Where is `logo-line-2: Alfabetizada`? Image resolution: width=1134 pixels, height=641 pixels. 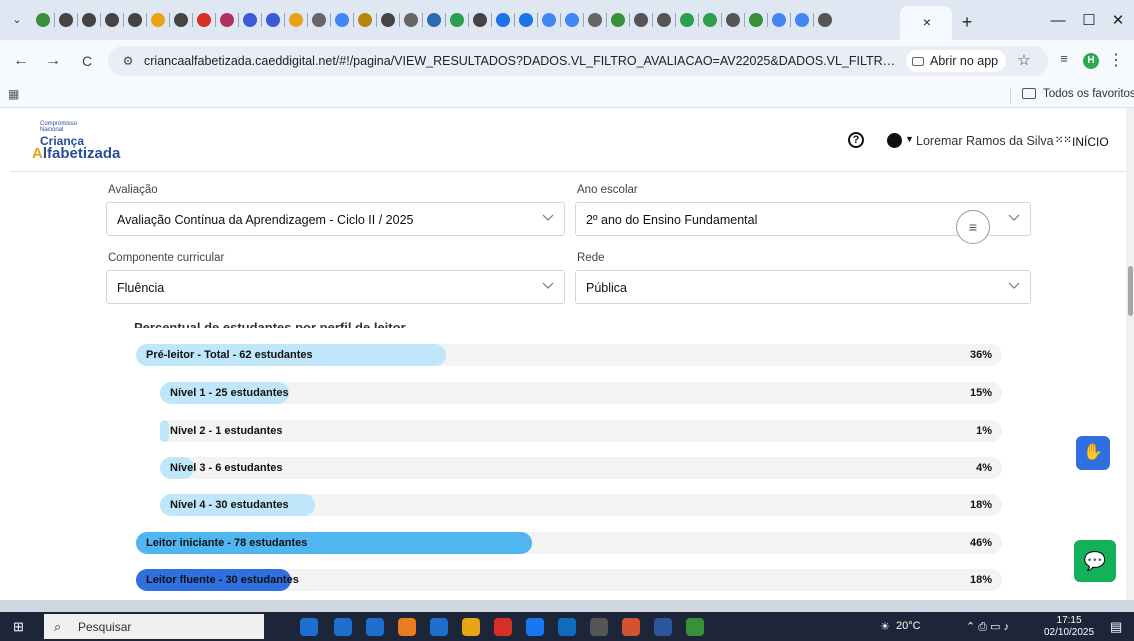
logo-line-2: Alfabetizada is located at coordinates (76, 153).